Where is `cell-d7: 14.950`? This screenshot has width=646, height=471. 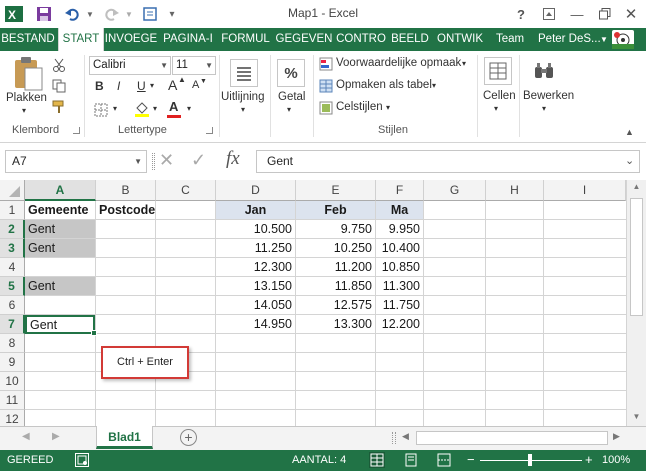 cell-d7: 14.950 is located at coordinates (256, 324).